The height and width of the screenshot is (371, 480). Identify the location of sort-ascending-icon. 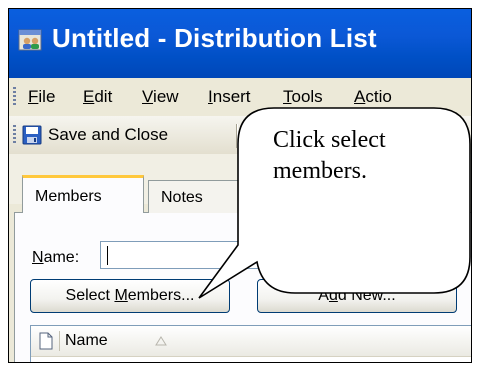
(161, 341).